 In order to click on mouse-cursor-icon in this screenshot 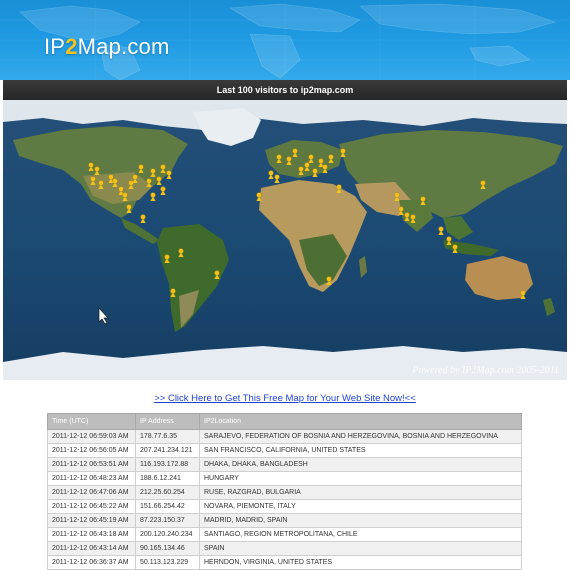, I will do `click(103, 316)`.